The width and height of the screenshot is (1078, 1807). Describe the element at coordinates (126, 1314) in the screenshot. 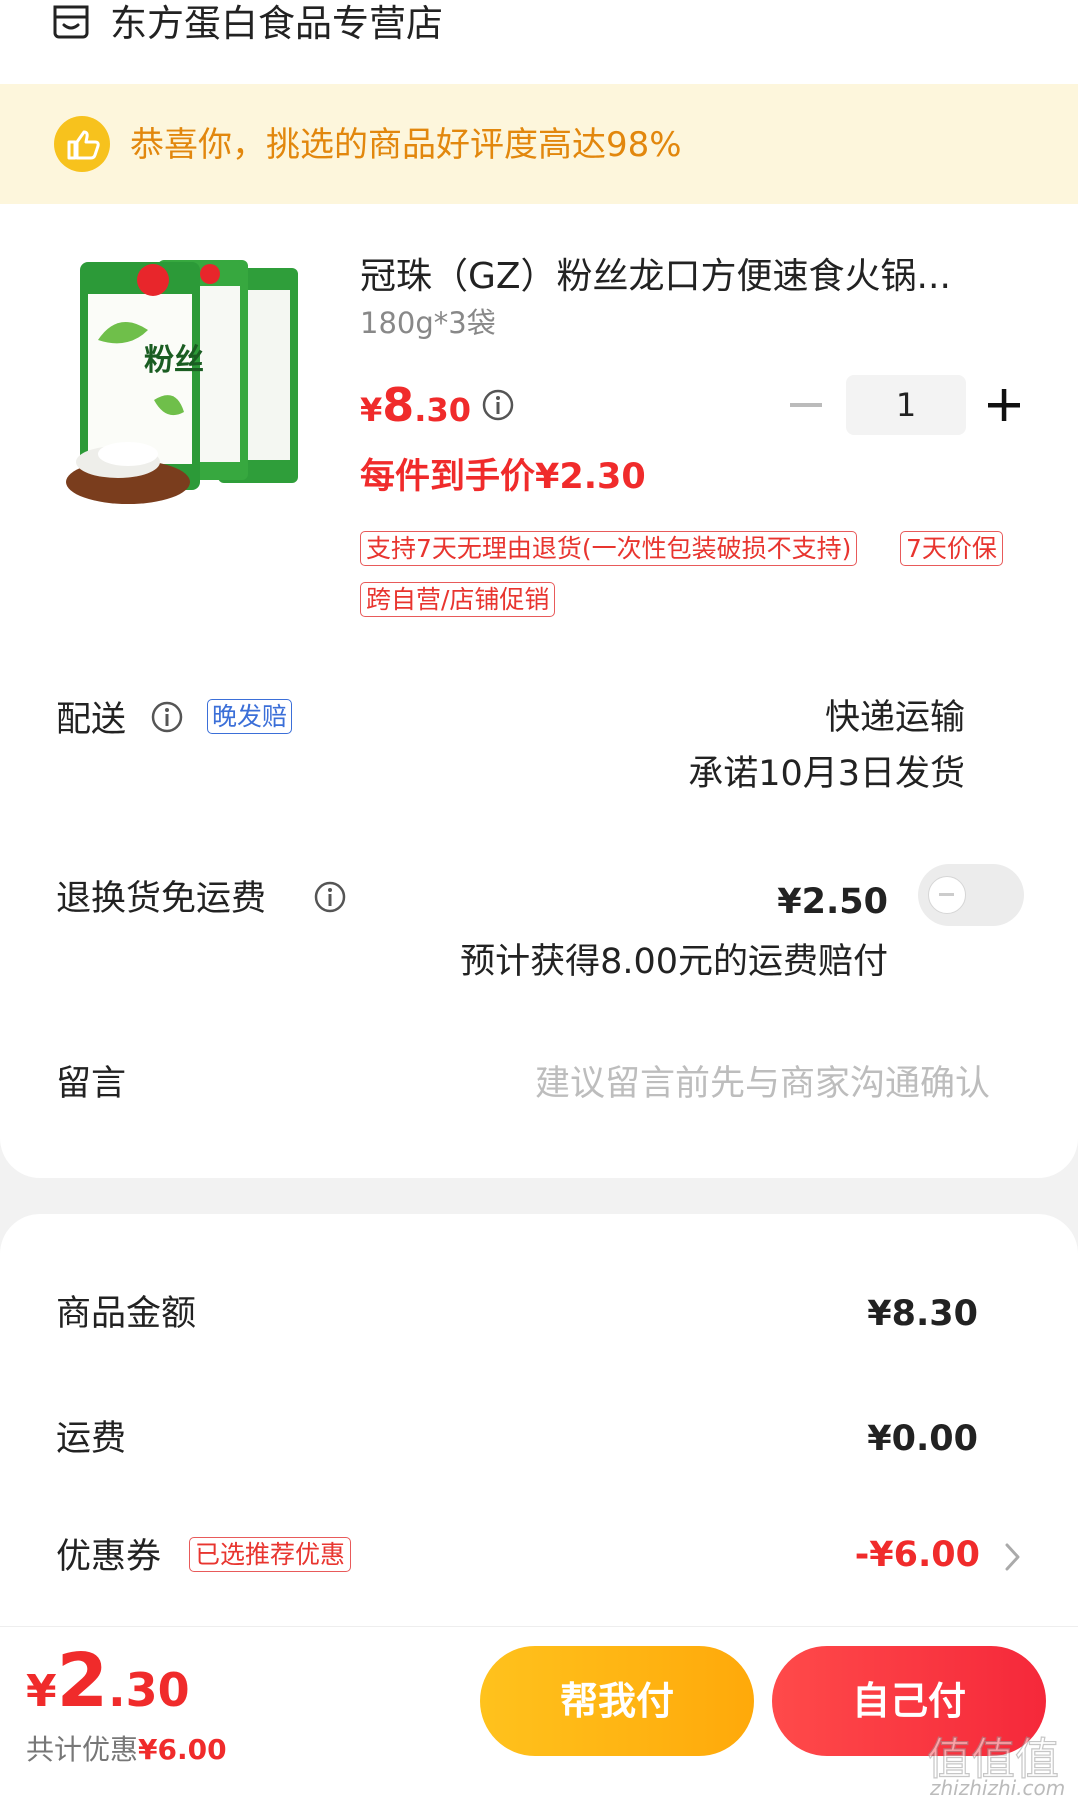

I see `goods-amount-label: 商品金额` at that location.